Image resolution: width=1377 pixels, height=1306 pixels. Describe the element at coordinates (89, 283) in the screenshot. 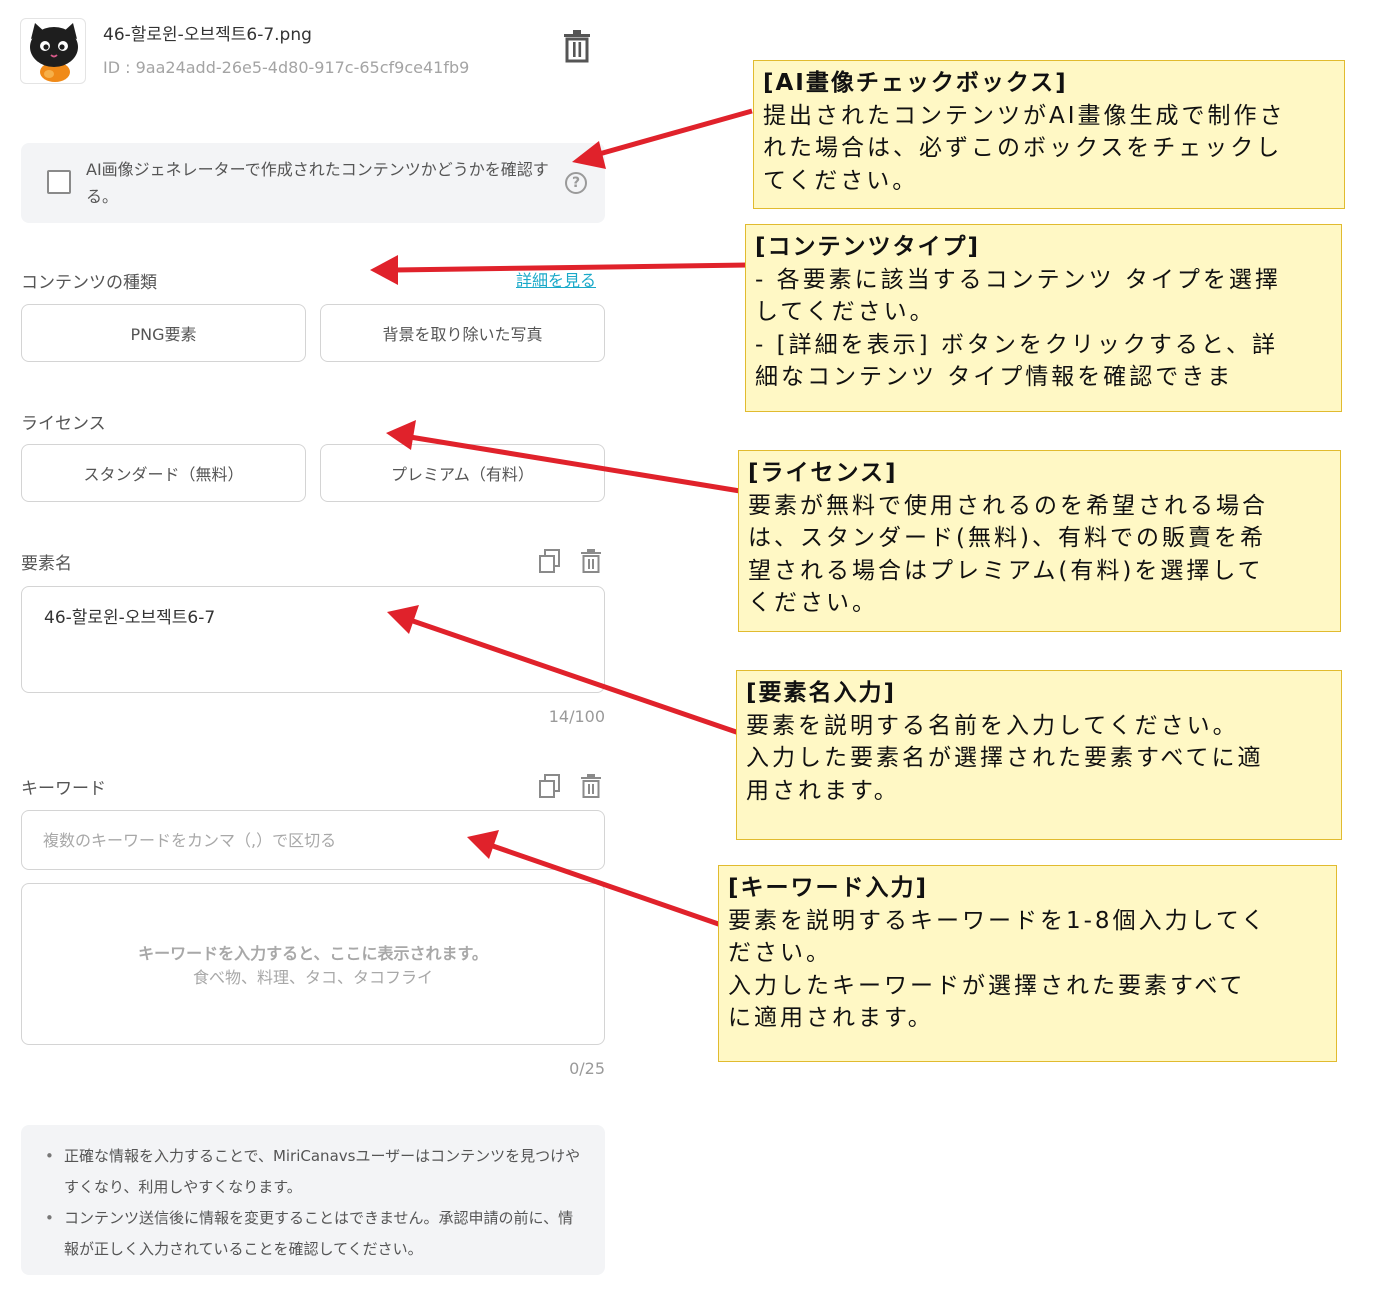

I see `content-type-label: コンテンツの種類` at that location.